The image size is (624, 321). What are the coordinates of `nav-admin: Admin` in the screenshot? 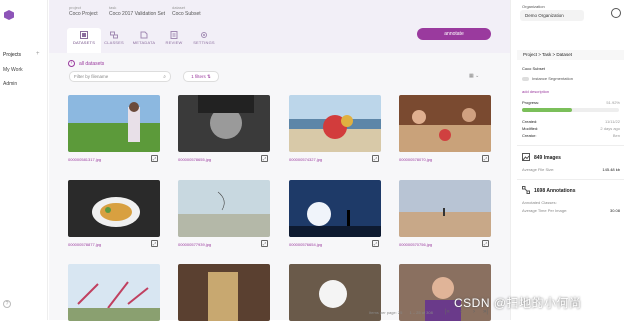 It's located at (10, 84).